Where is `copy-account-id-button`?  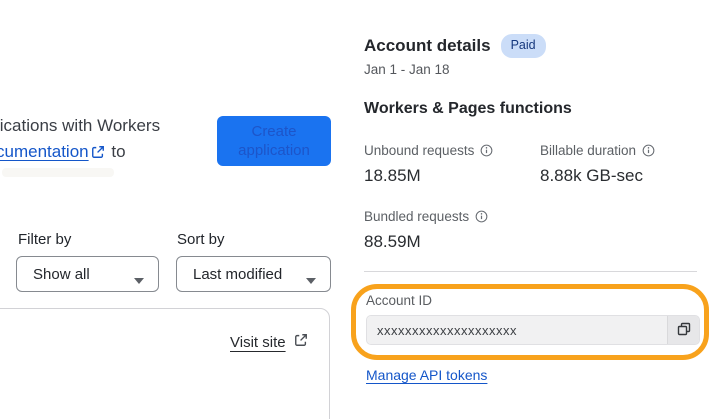
copy-account-id-button is located at coordinates (683, 330).